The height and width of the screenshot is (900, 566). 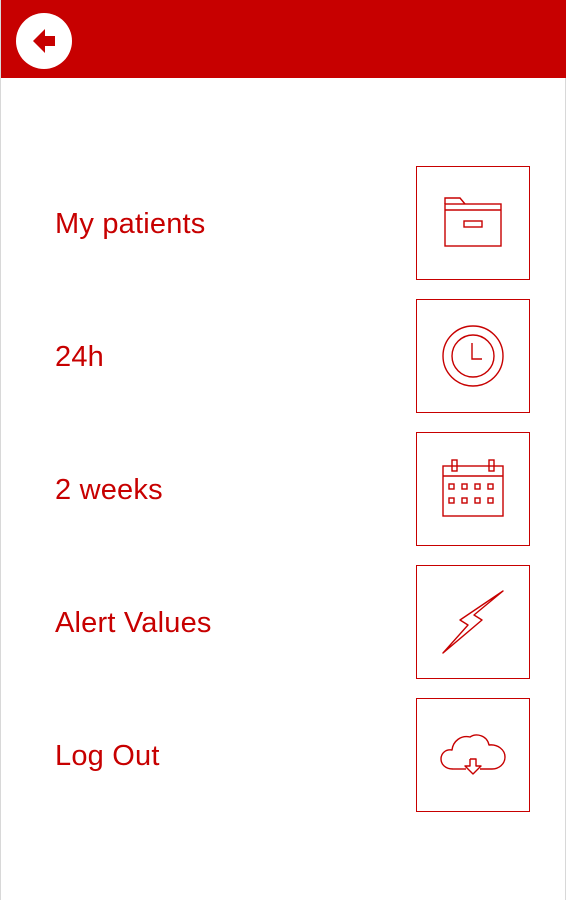 What do you see at coordinates (130, 224) in the screenshot?
I see `menu-item-label: My patients` at bounding box center [130, 224].